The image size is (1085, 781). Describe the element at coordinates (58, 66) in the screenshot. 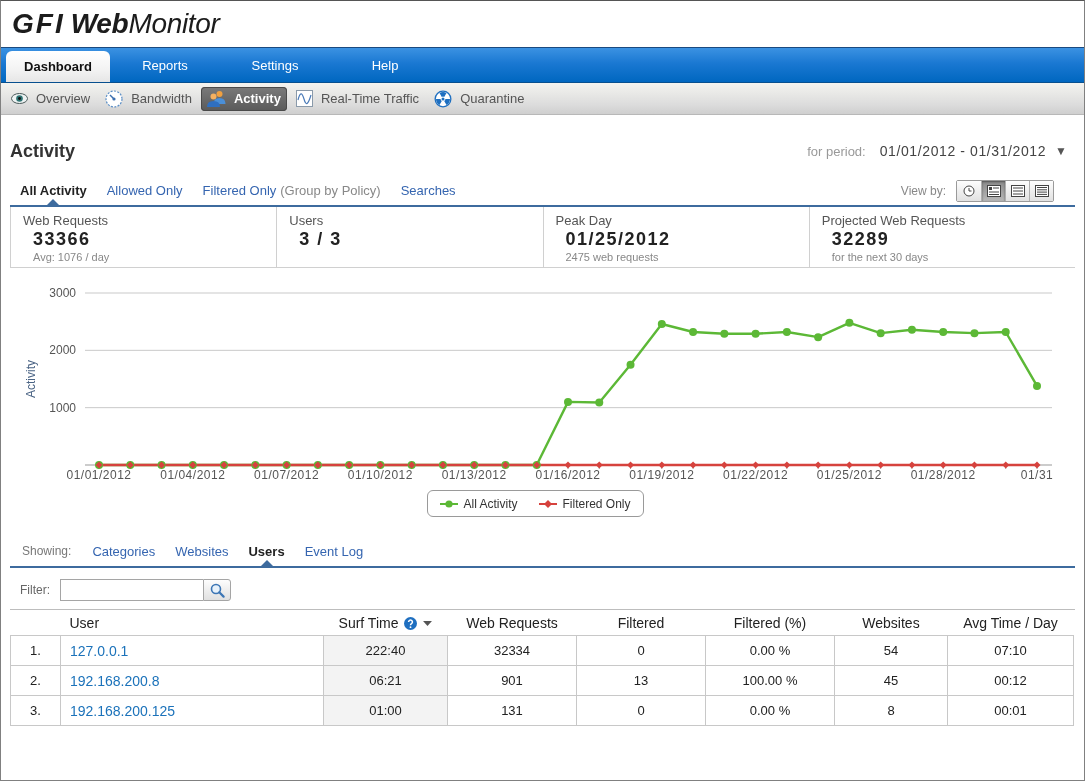

I see `nav-tab: Dashboard` at that location.